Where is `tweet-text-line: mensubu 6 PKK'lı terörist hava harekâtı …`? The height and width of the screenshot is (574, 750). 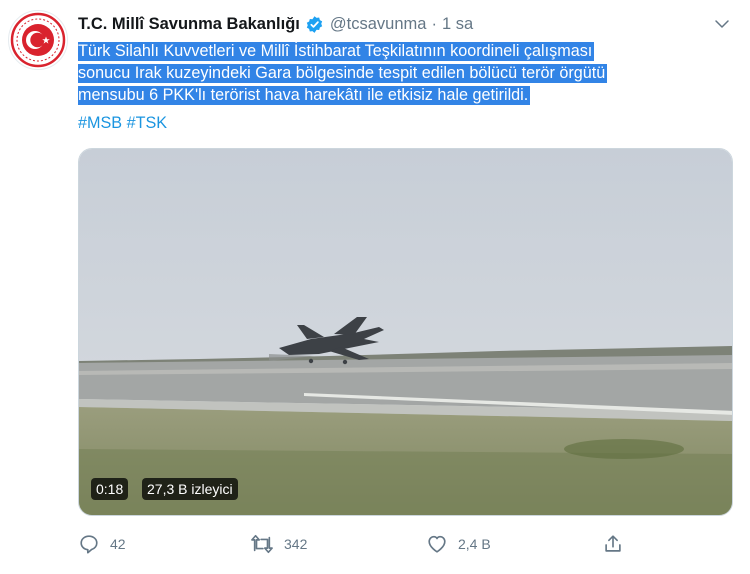 tweet-text-line: mensubu 6 PKK'lı terörist hava harekâtı … is located at coordinates (304, 95).